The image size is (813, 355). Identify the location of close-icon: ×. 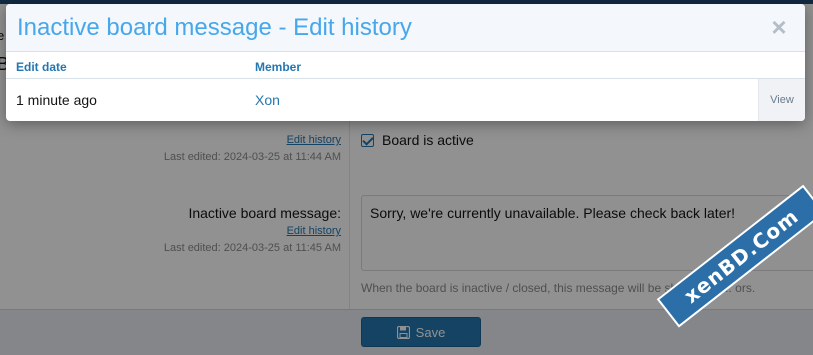
(779, 27).